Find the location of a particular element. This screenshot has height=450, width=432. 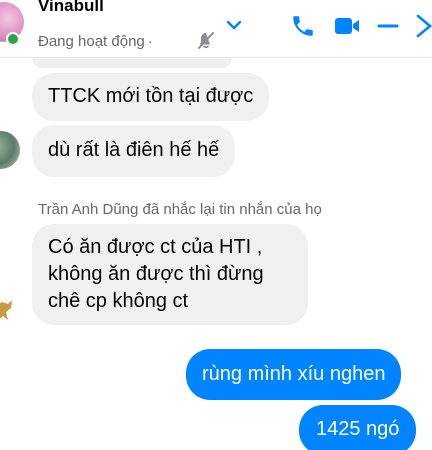

message-bubble-outgoing: rùng mình xíu nghen is located at coordinates (294, 374).